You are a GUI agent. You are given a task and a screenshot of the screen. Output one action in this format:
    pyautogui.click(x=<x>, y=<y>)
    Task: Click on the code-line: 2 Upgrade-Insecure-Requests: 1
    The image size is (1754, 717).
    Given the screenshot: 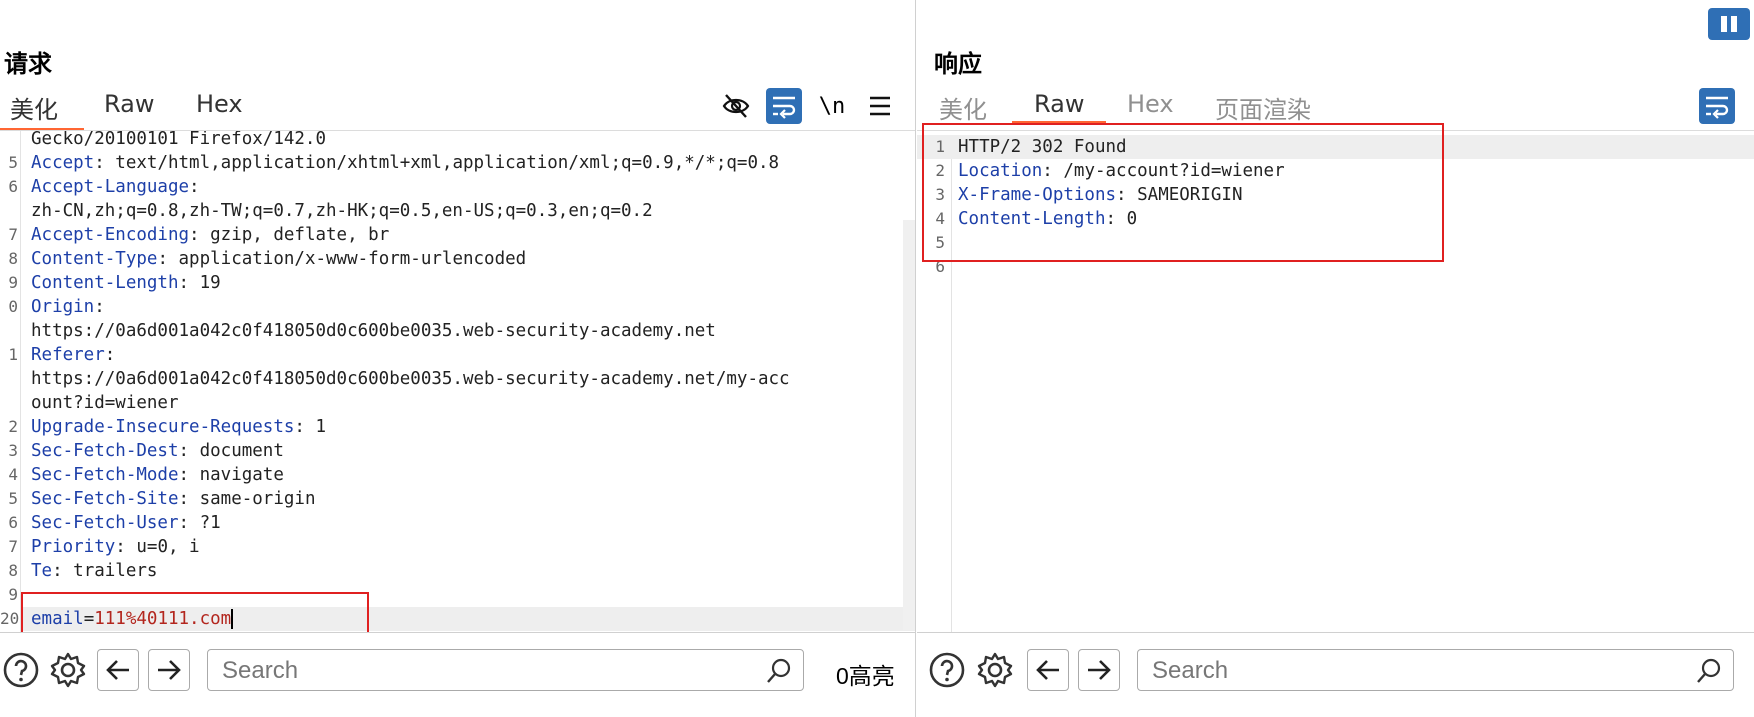 What is the action you would take?
    pyautogui.click(x=457, y=427)
    